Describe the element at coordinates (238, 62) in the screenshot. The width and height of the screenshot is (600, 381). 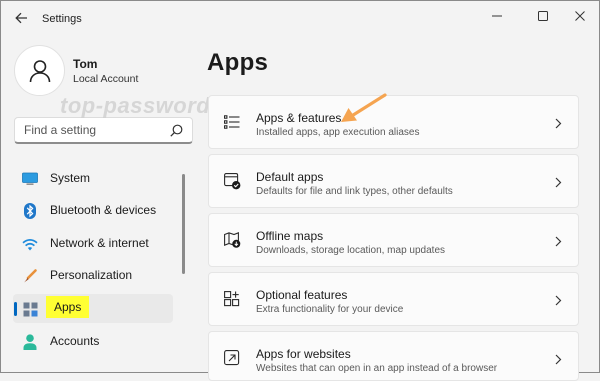
I see `page-title: Apps` at that location.